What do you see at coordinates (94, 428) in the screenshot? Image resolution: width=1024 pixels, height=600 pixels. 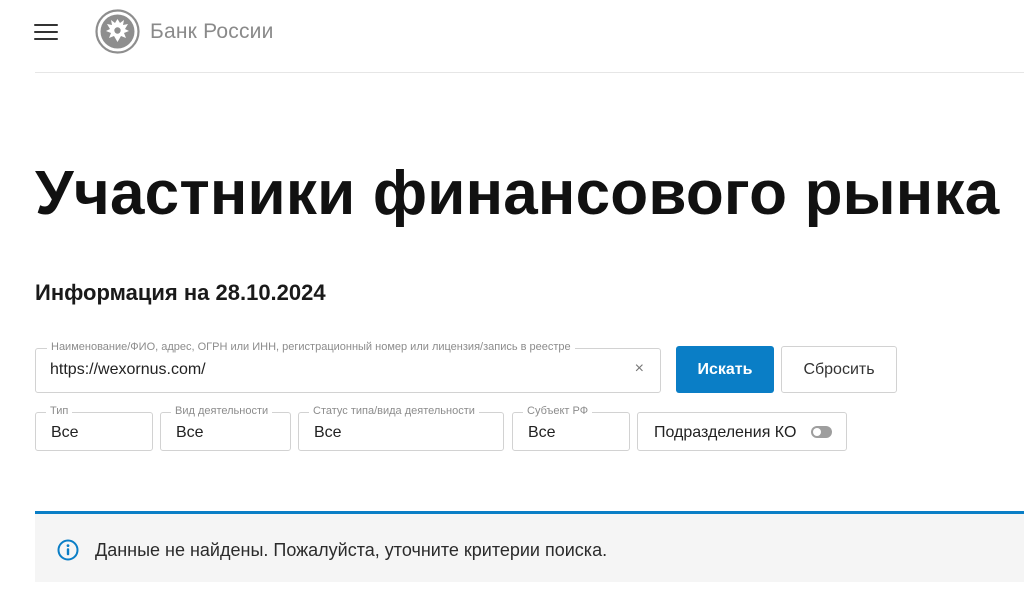 I see `type-select: Тип Все` at bounding box center [94, 428].